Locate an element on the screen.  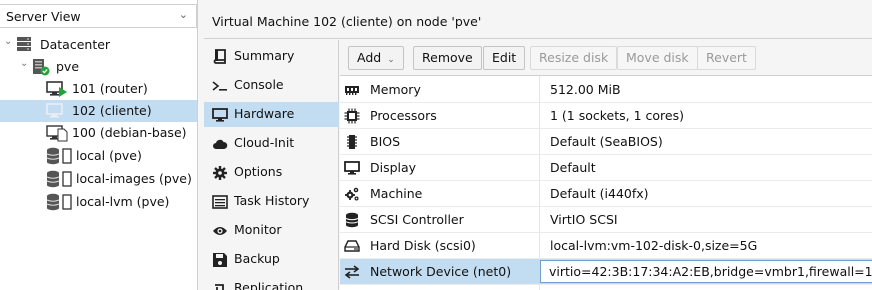
tree-item-label: Datacenter is located at coordinates (75, 44).